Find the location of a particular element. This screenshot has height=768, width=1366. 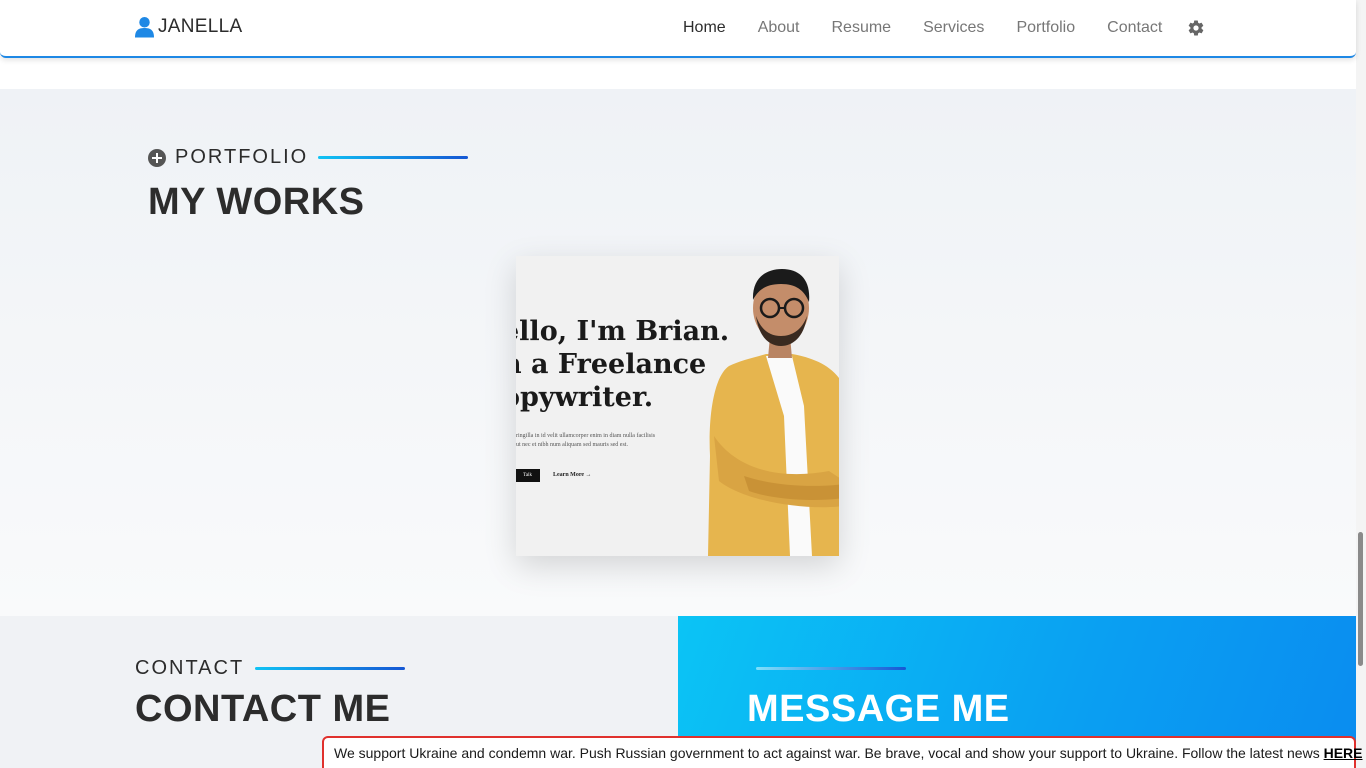

nav-home: Home is located at coordinates (704, 28).